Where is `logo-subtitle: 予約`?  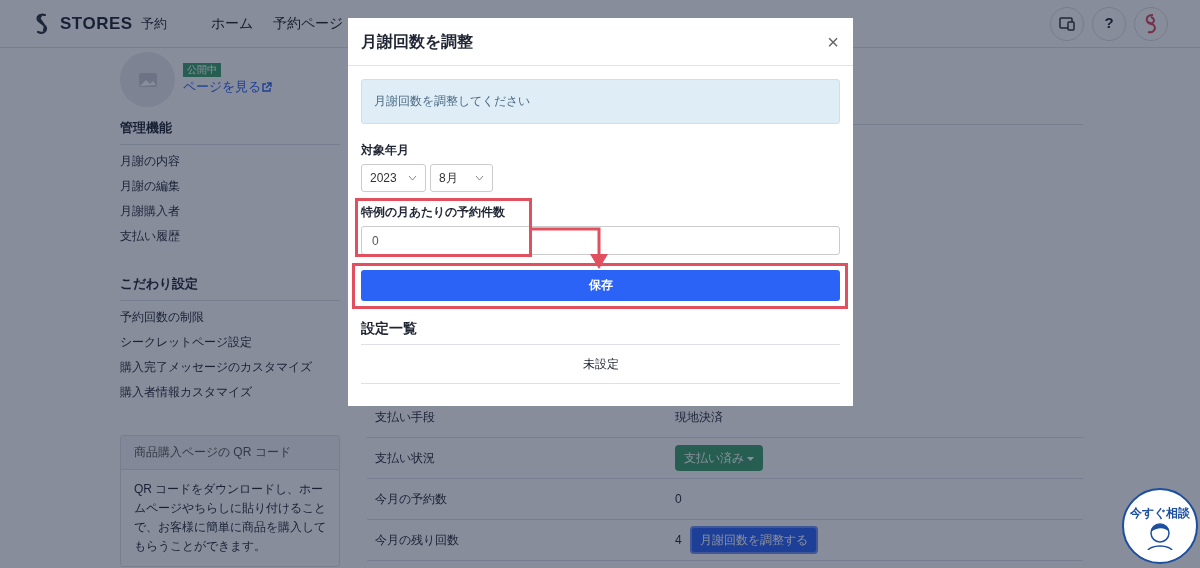 logo-subtitle: 予約 is located at coordinates (153, 23).